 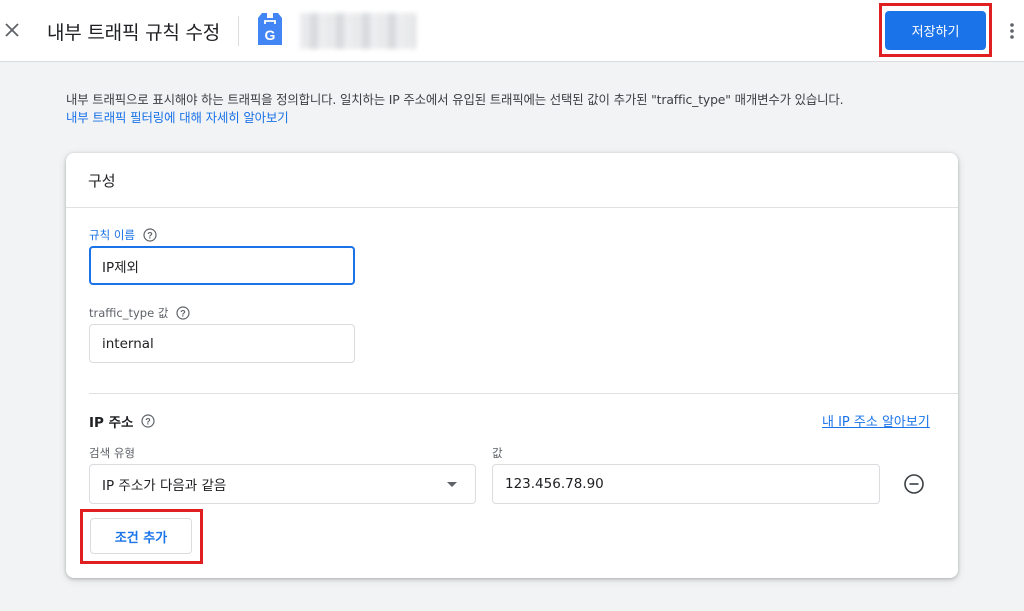 I want to click on title-divider, so click(x=238, y=31).